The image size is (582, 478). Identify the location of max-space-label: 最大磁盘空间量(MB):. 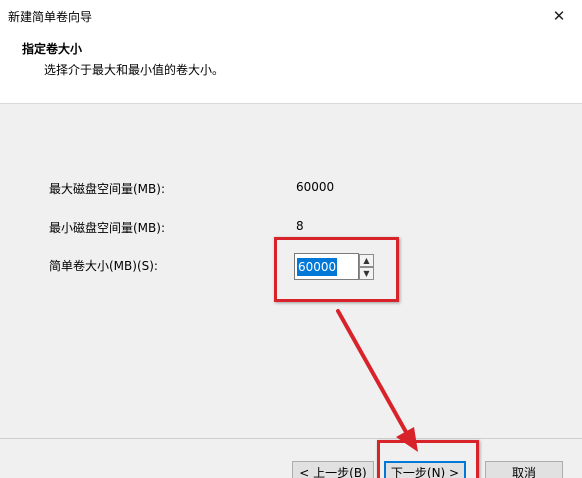
(107, 189).